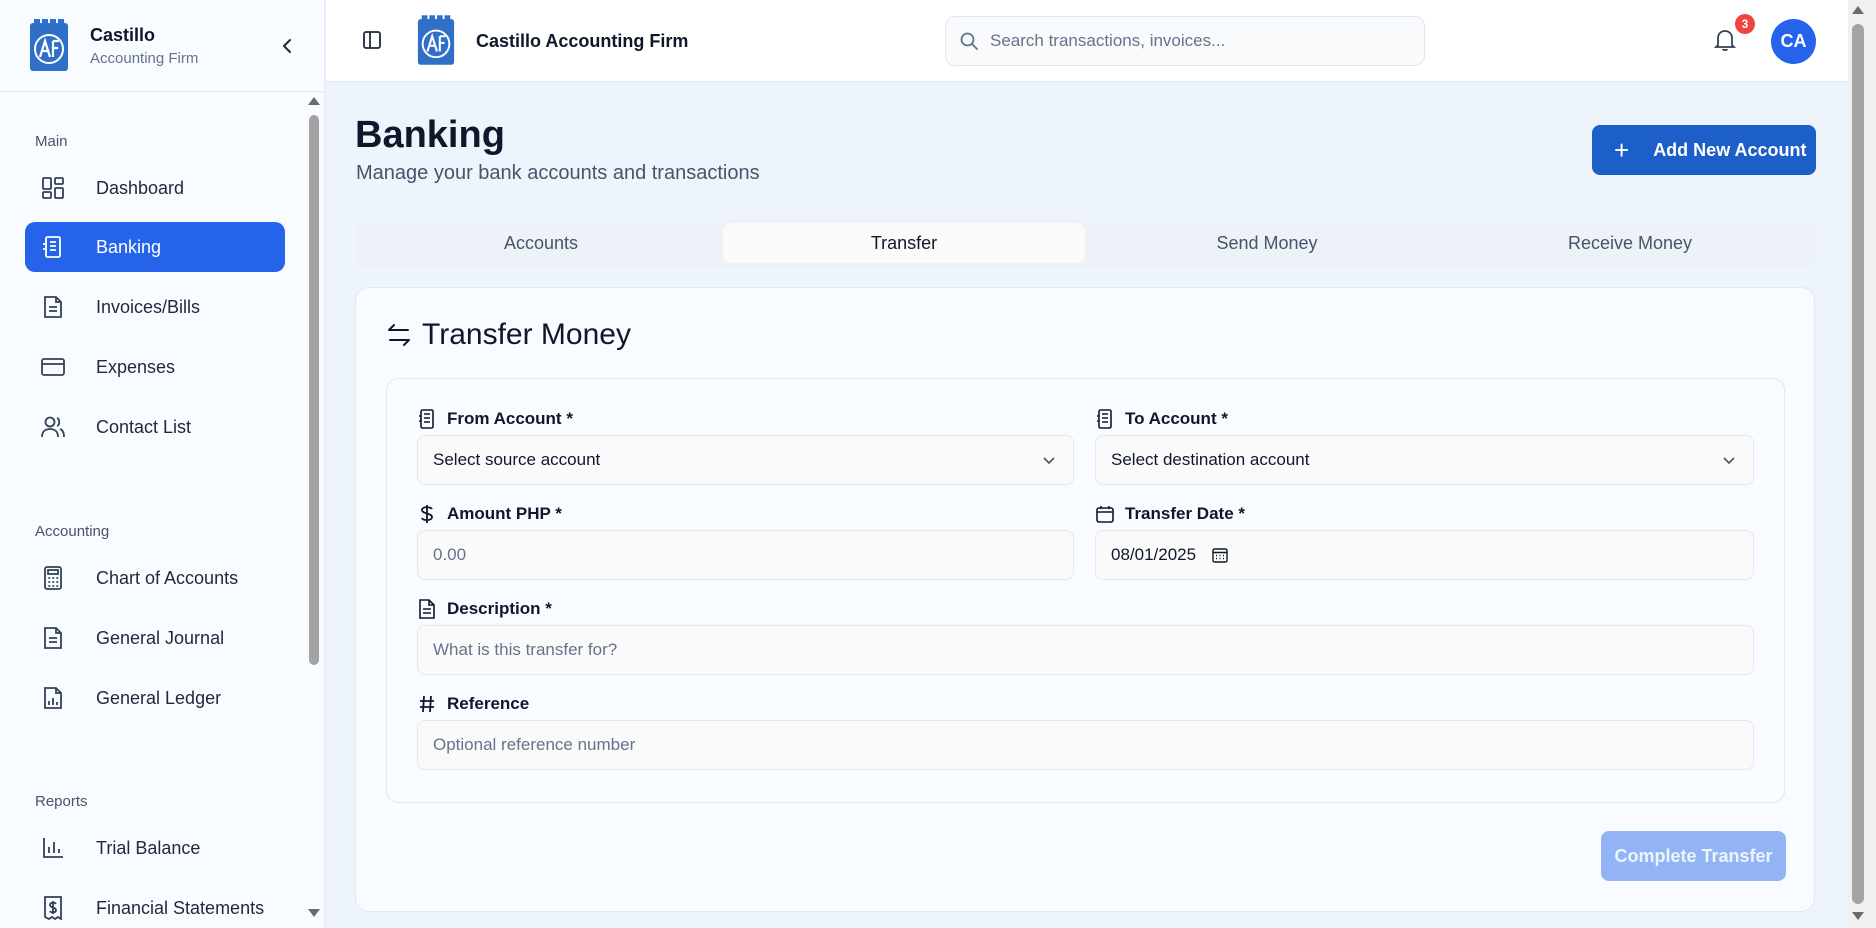 This screenshot has height=928, width=1876. I want to click on toggle-sidebar-button, so click(373, 41).